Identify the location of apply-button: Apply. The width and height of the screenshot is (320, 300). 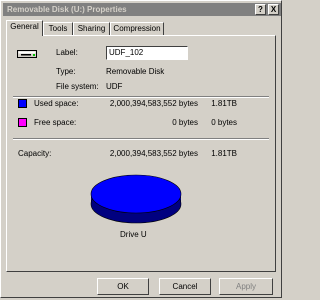
(246, 286).